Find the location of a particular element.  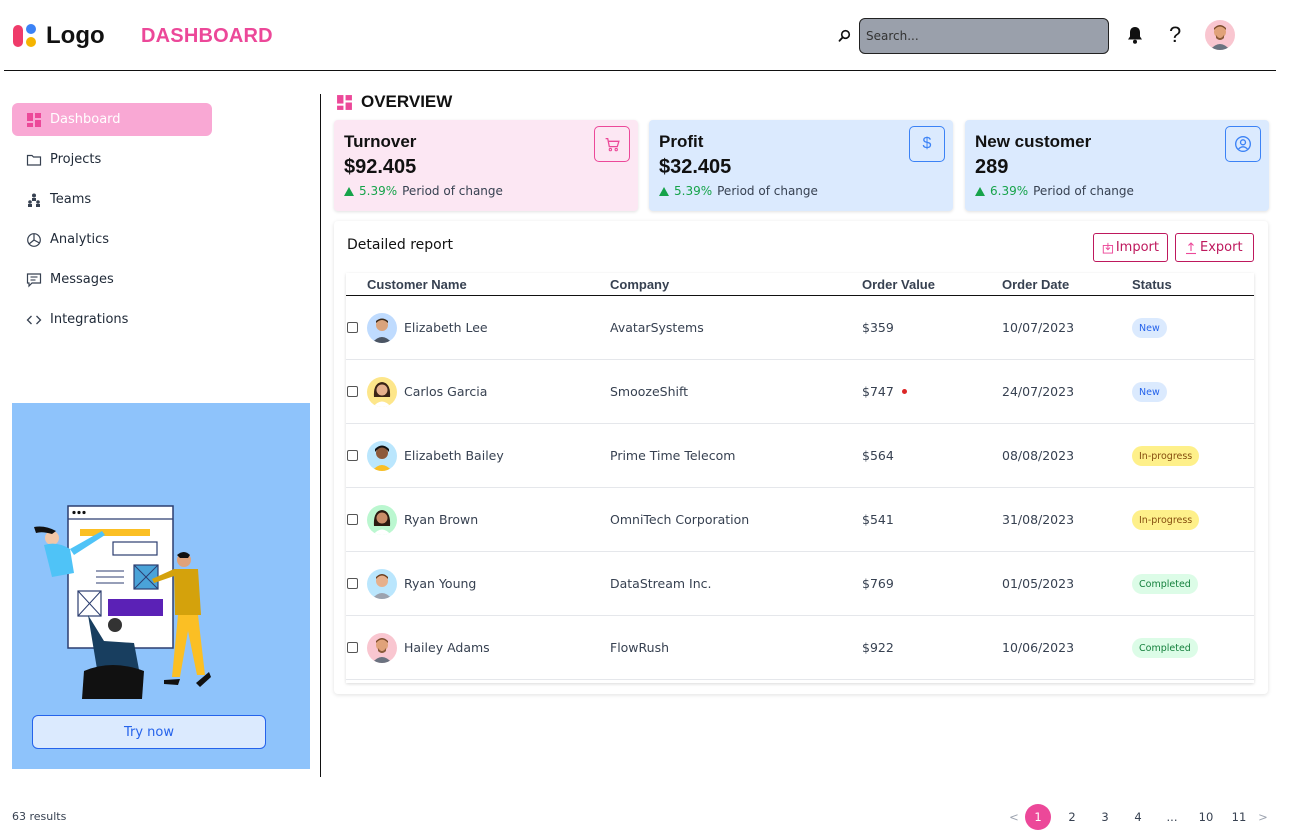

pagination-page: 3 is located at coordinates (1105, 817).